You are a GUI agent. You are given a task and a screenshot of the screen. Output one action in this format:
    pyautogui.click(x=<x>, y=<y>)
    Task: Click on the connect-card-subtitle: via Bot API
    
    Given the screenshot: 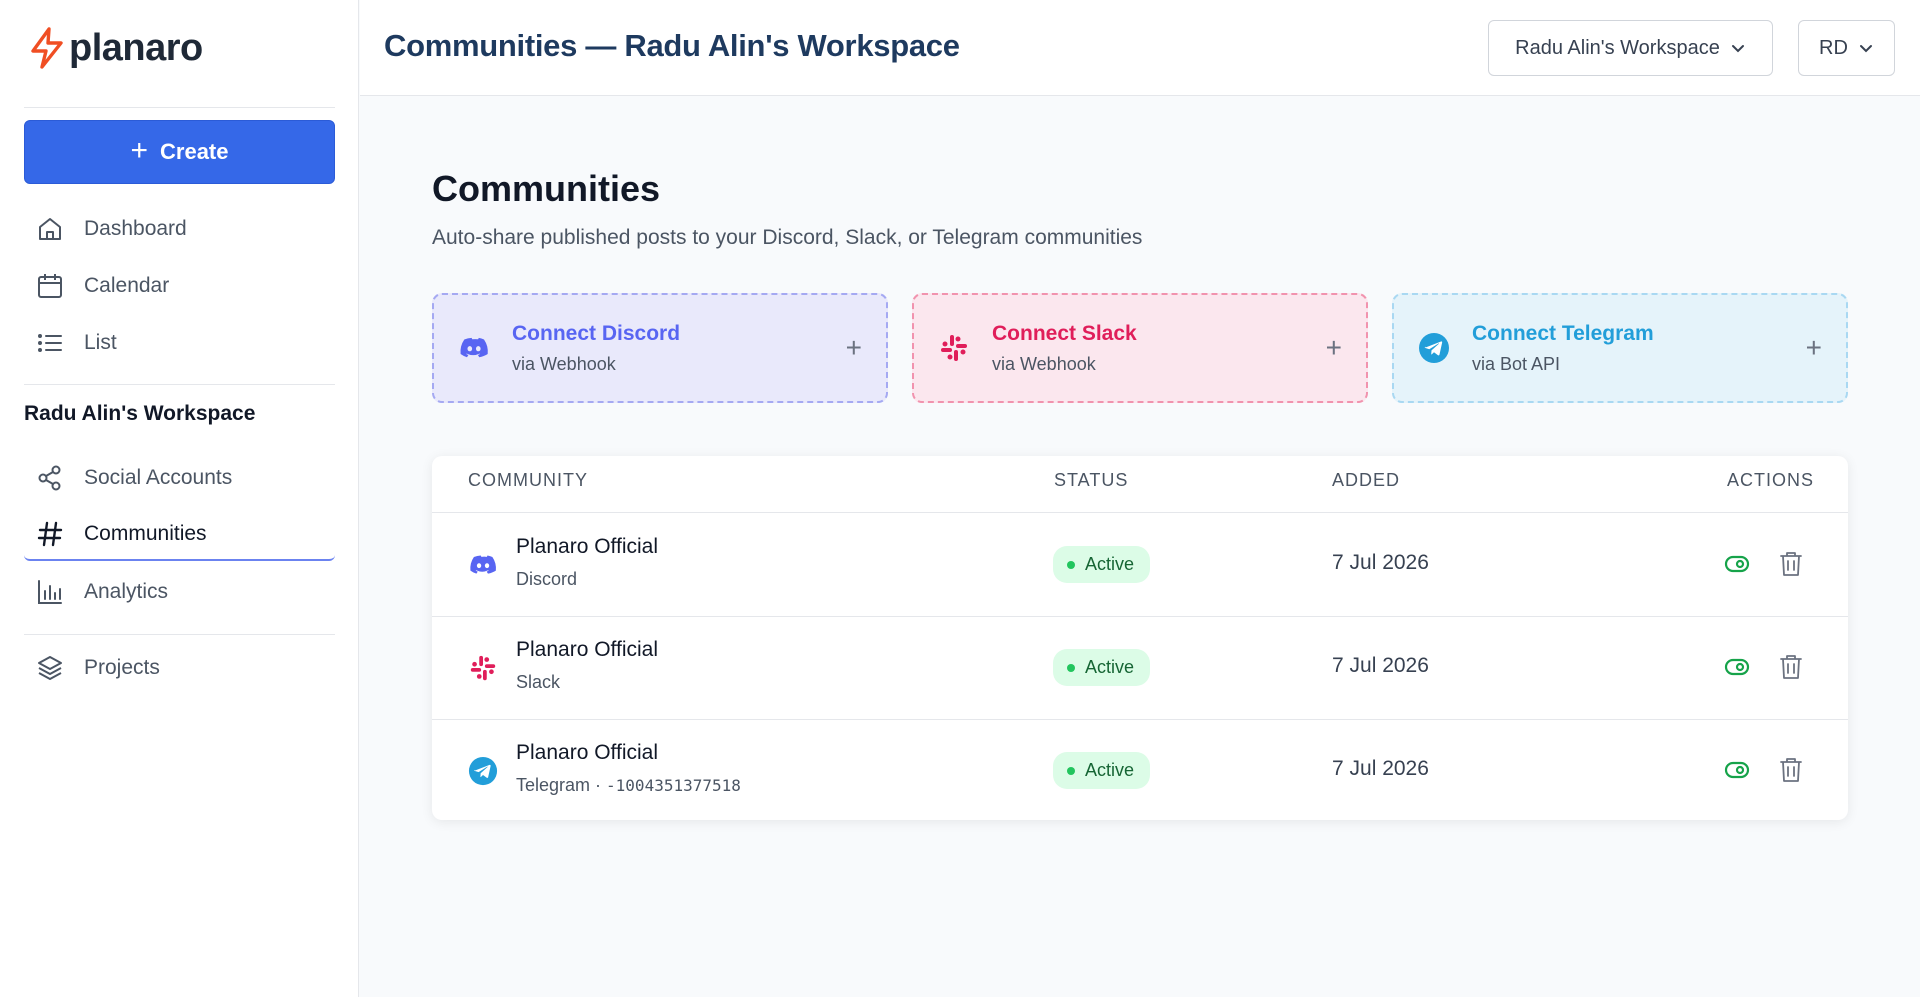 What is the action you would take?
    pyautogui.click(x=1516, y=363)
    